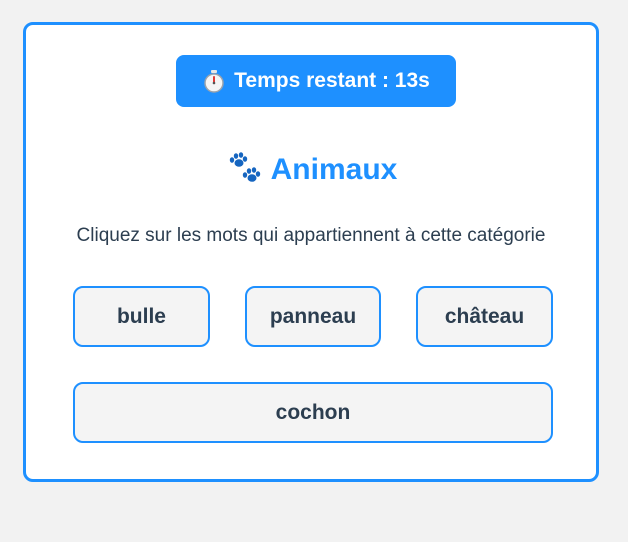  I want to click on paw-prints-icon, so click(244, 170).